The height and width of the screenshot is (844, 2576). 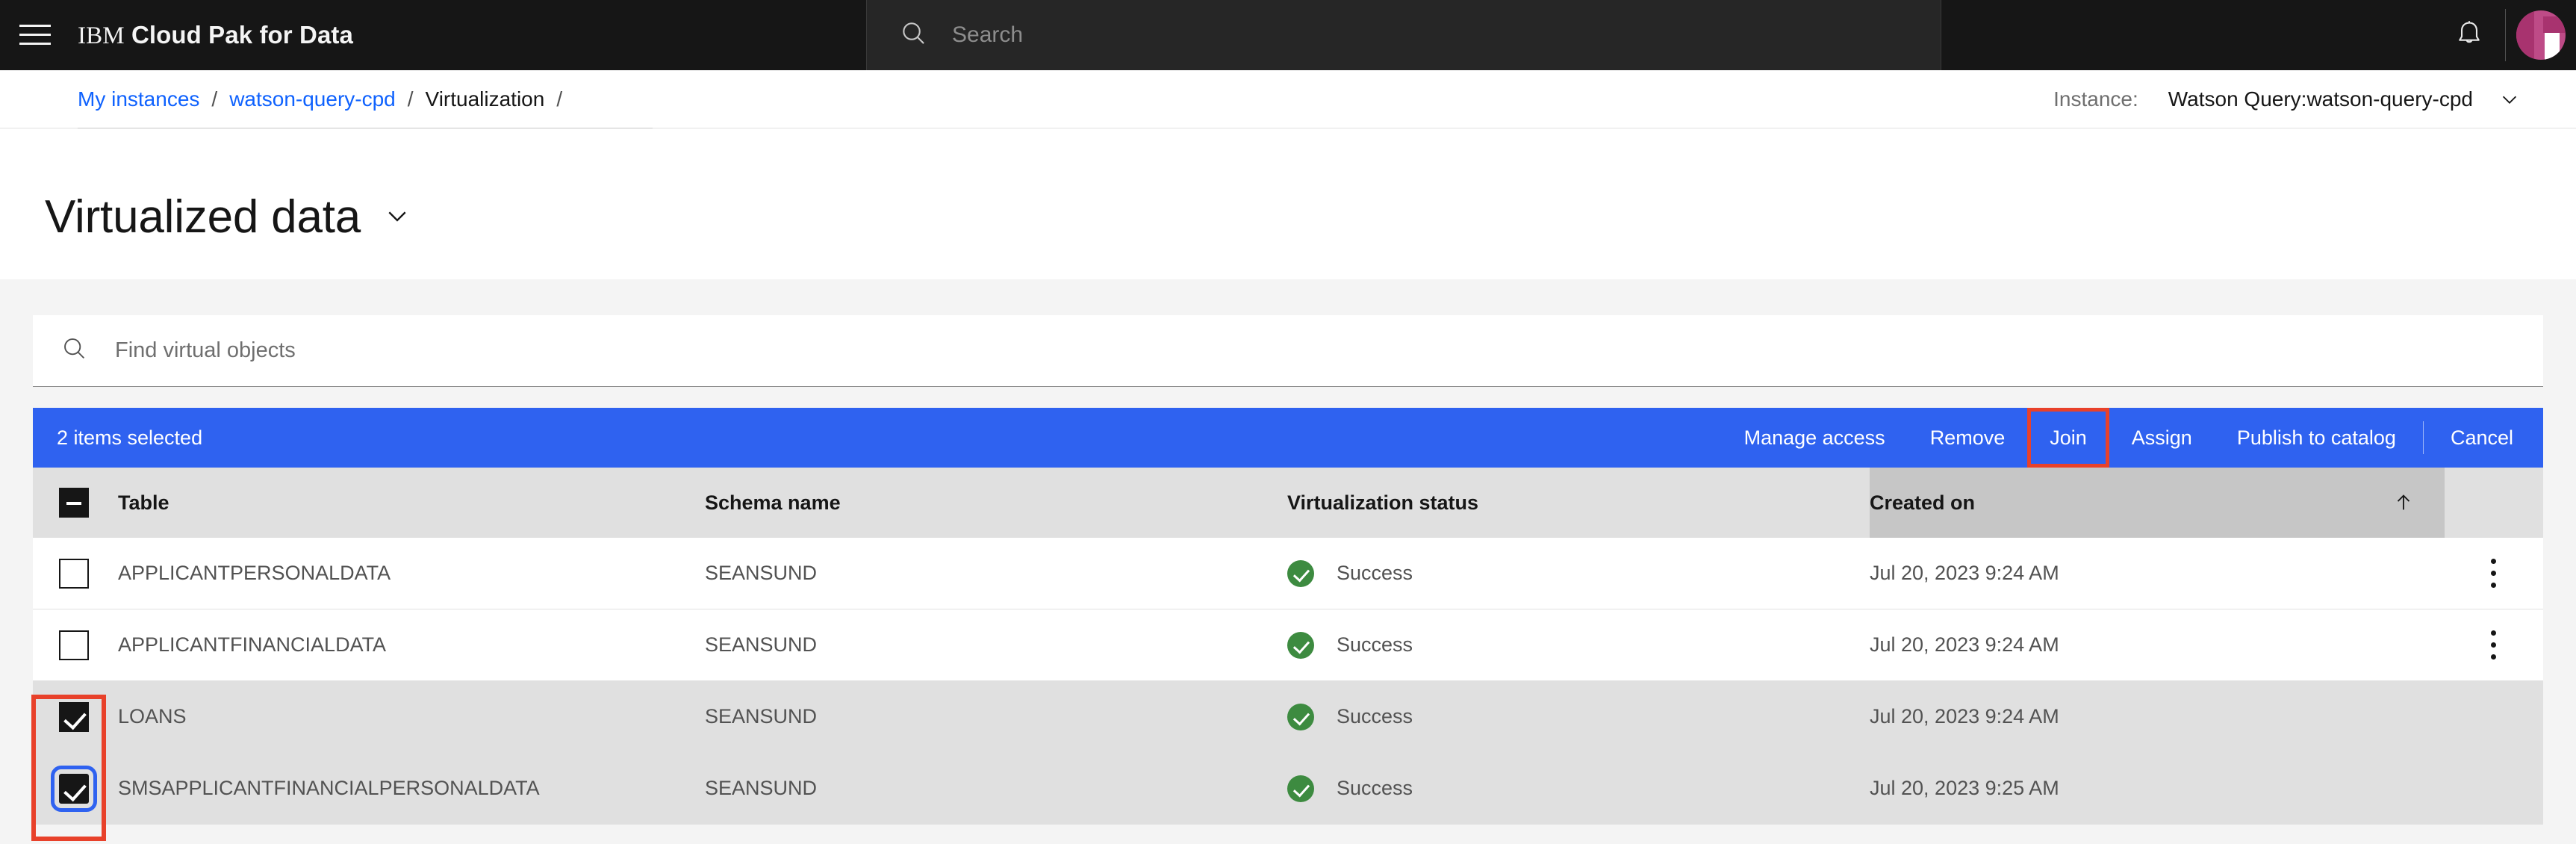 I want to click on join-button: Join, so click(x=2068, y=438).